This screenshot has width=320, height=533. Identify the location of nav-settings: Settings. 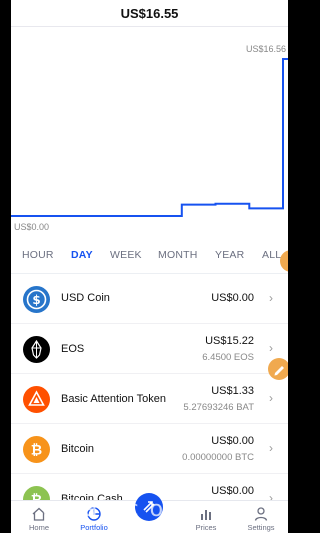
(261, 519).